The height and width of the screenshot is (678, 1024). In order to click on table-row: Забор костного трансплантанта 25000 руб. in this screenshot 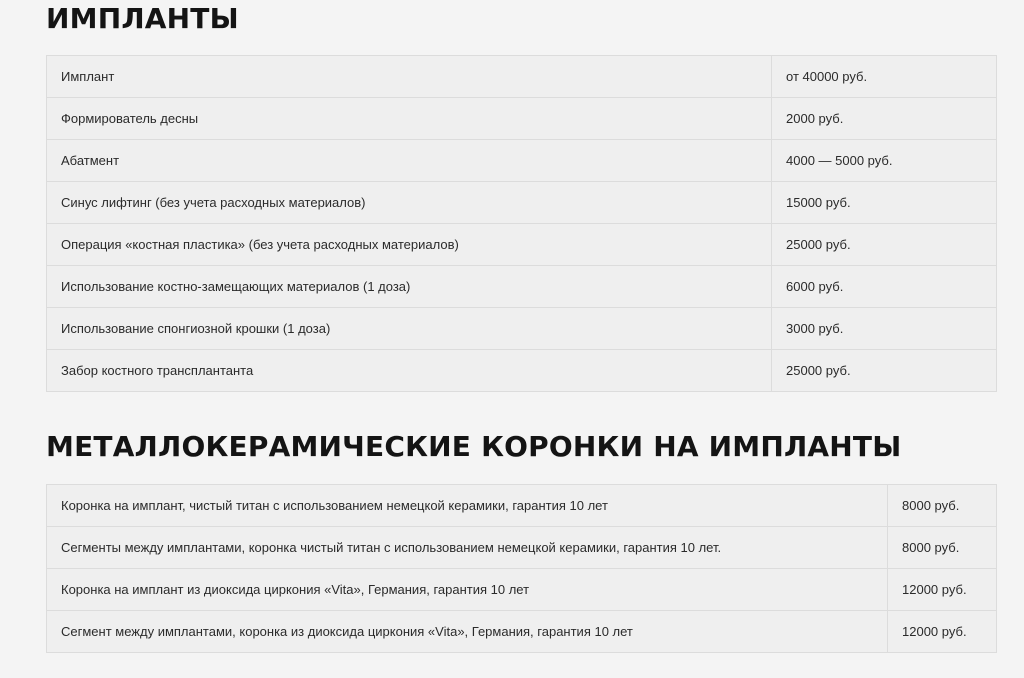, I will do `click(521, 370)`.